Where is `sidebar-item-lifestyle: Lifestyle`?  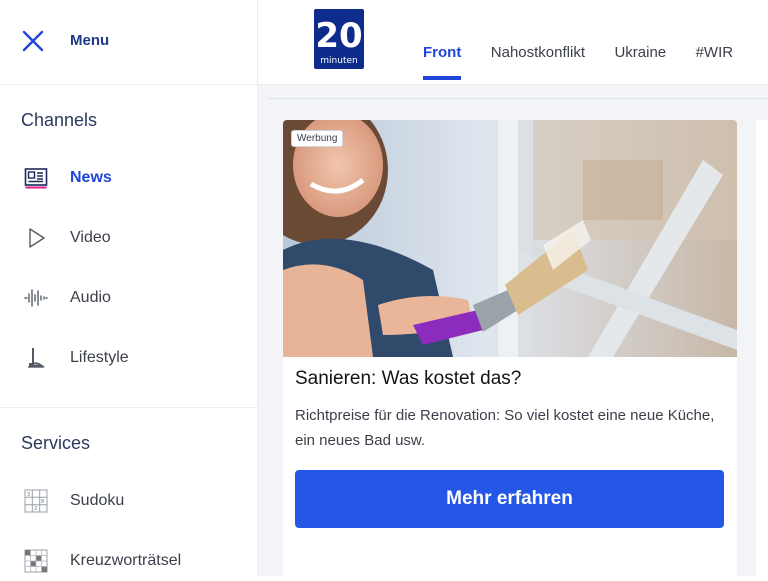
sidebar-item-lifestyle: Lifestyle is located at coordinates (128, 358).